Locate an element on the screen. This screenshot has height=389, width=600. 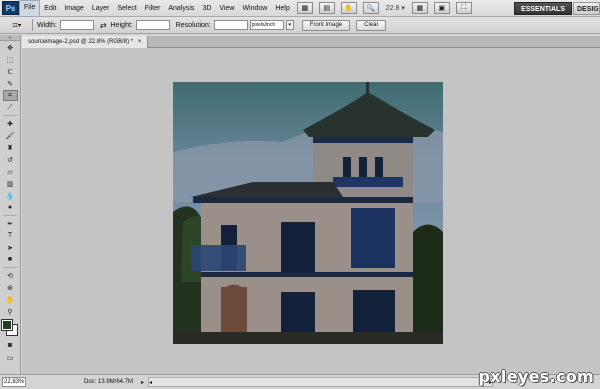
menu-image: Image is located at coordinates (73, 8).